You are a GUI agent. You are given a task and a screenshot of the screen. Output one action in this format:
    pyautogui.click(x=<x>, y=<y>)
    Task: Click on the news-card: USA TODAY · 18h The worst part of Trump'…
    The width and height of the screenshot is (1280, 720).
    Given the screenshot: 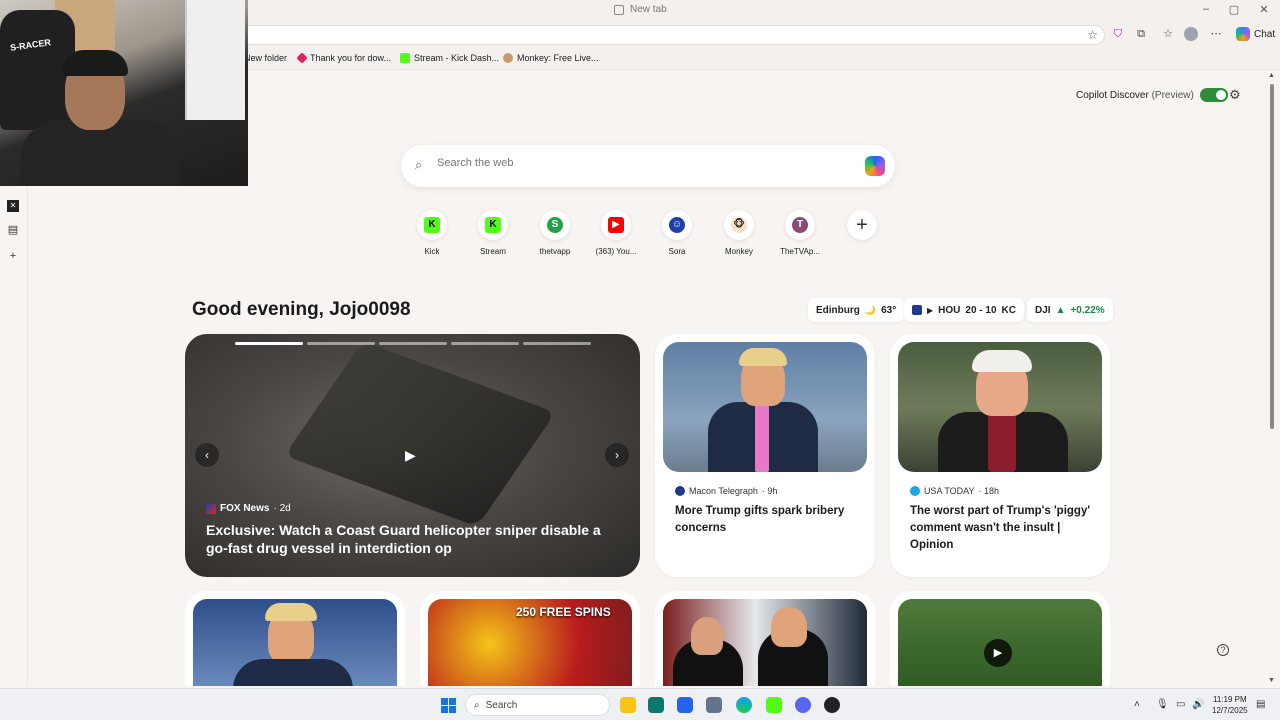 What is the action you would take?
    pyautogui.click(x=1000, y=455)
    